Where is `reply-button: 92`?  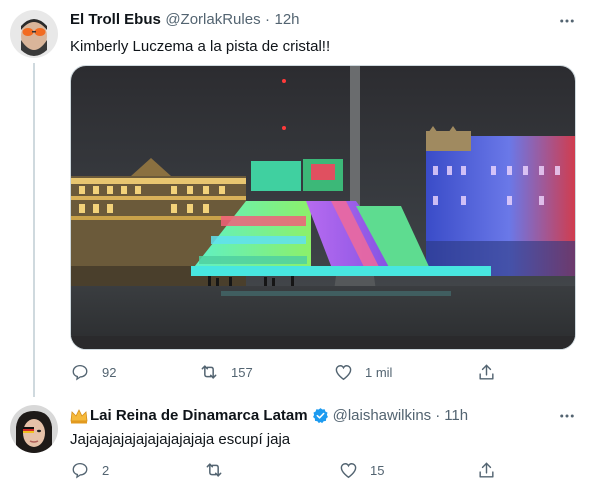
reply-button: 92 is located at coordinates (93, 372).